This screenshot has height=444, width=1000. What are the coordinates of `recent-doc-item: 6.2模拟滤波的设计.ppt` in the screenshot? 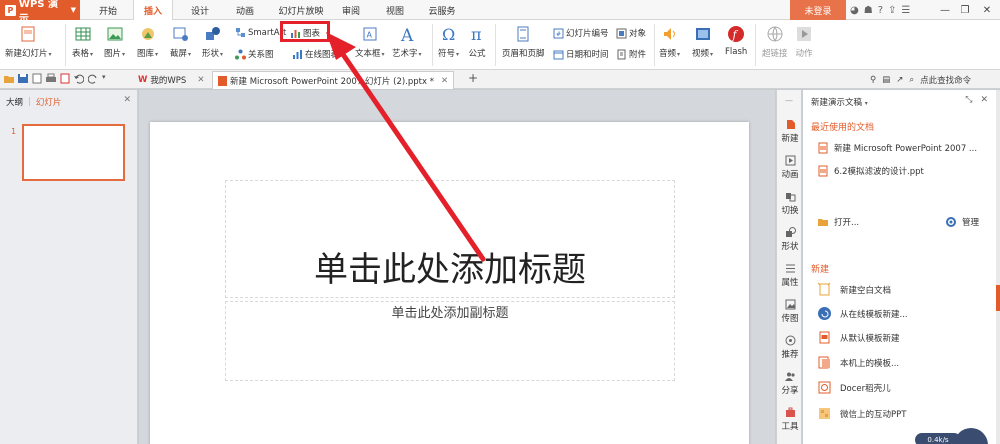 It's located at (870, 171).